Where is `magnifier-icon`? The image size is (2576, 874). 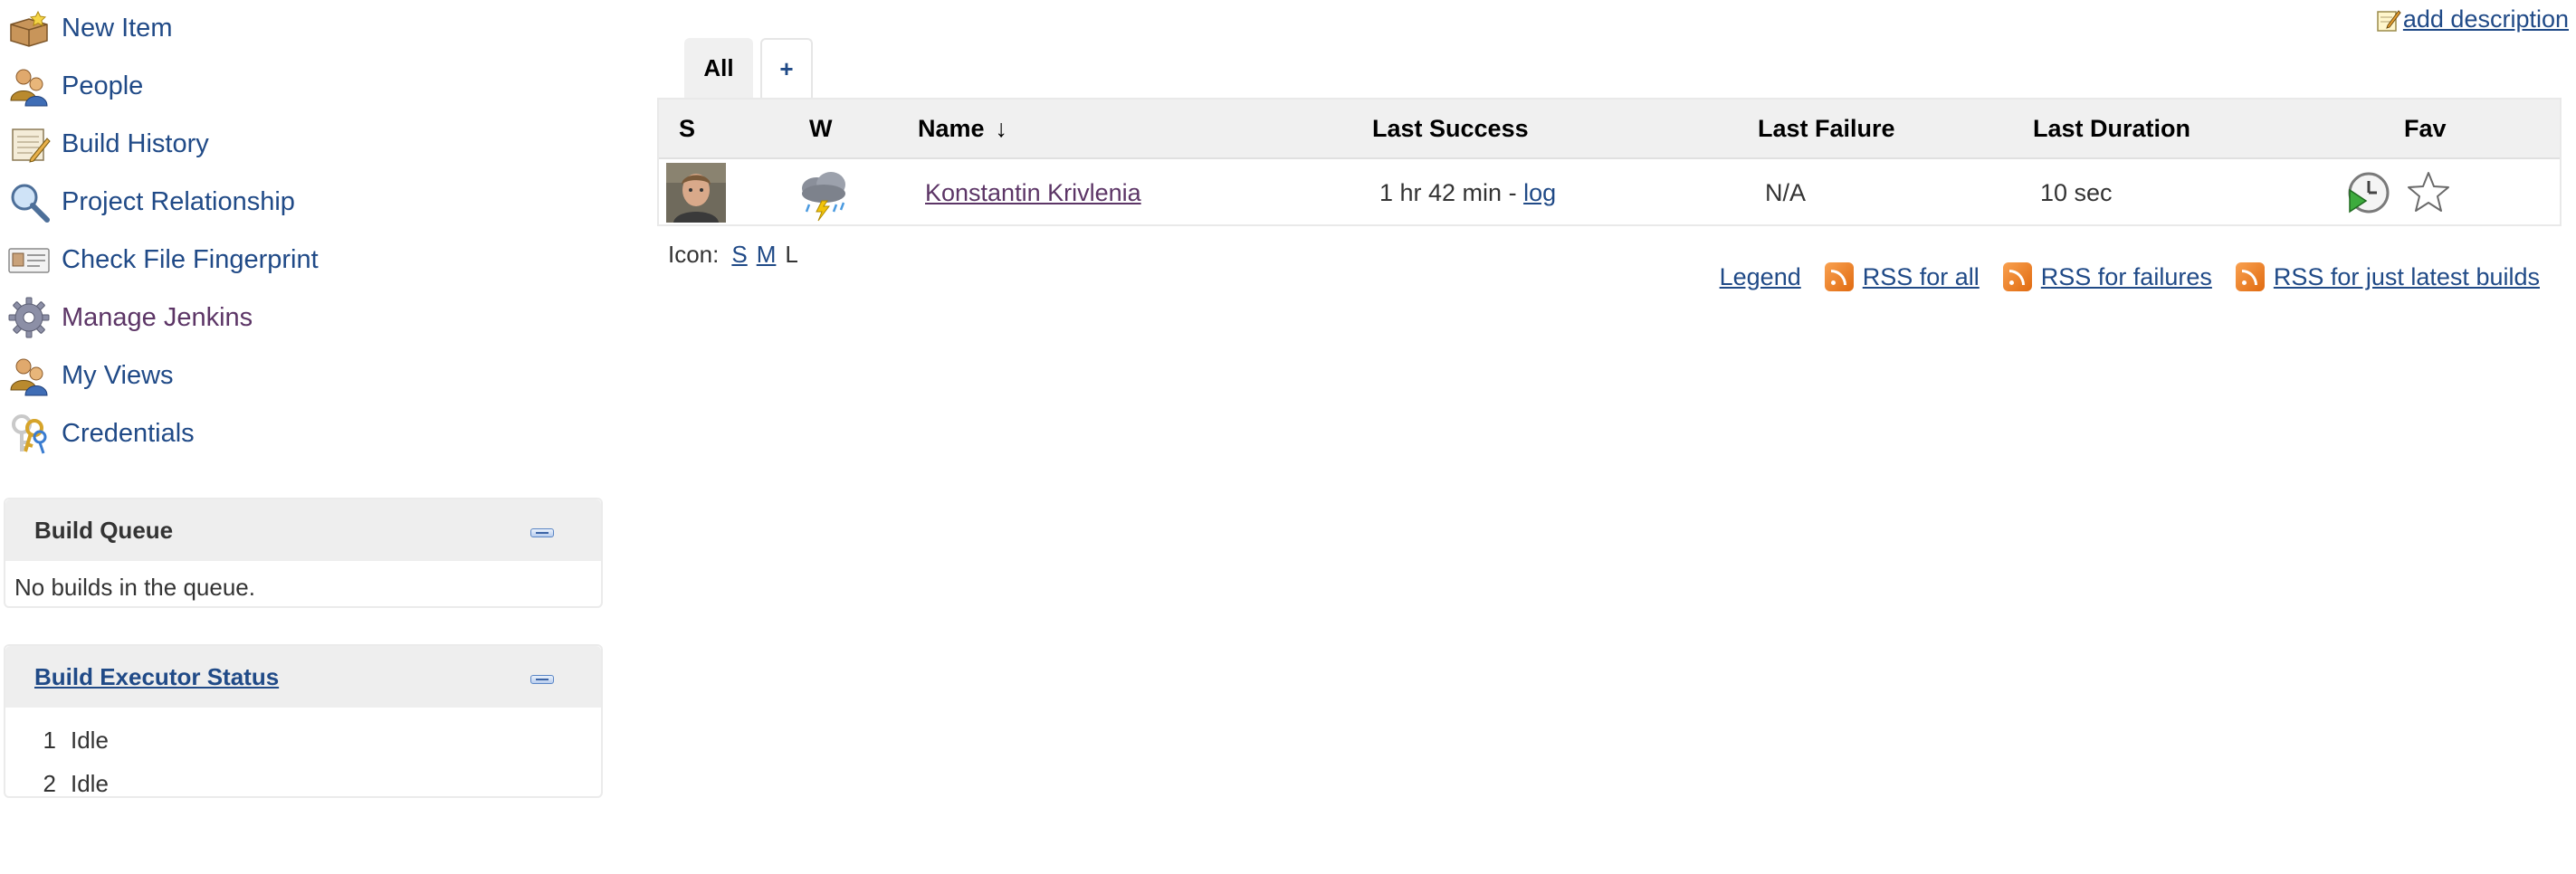 magnifier-icon is located at coordinates (30, 203).